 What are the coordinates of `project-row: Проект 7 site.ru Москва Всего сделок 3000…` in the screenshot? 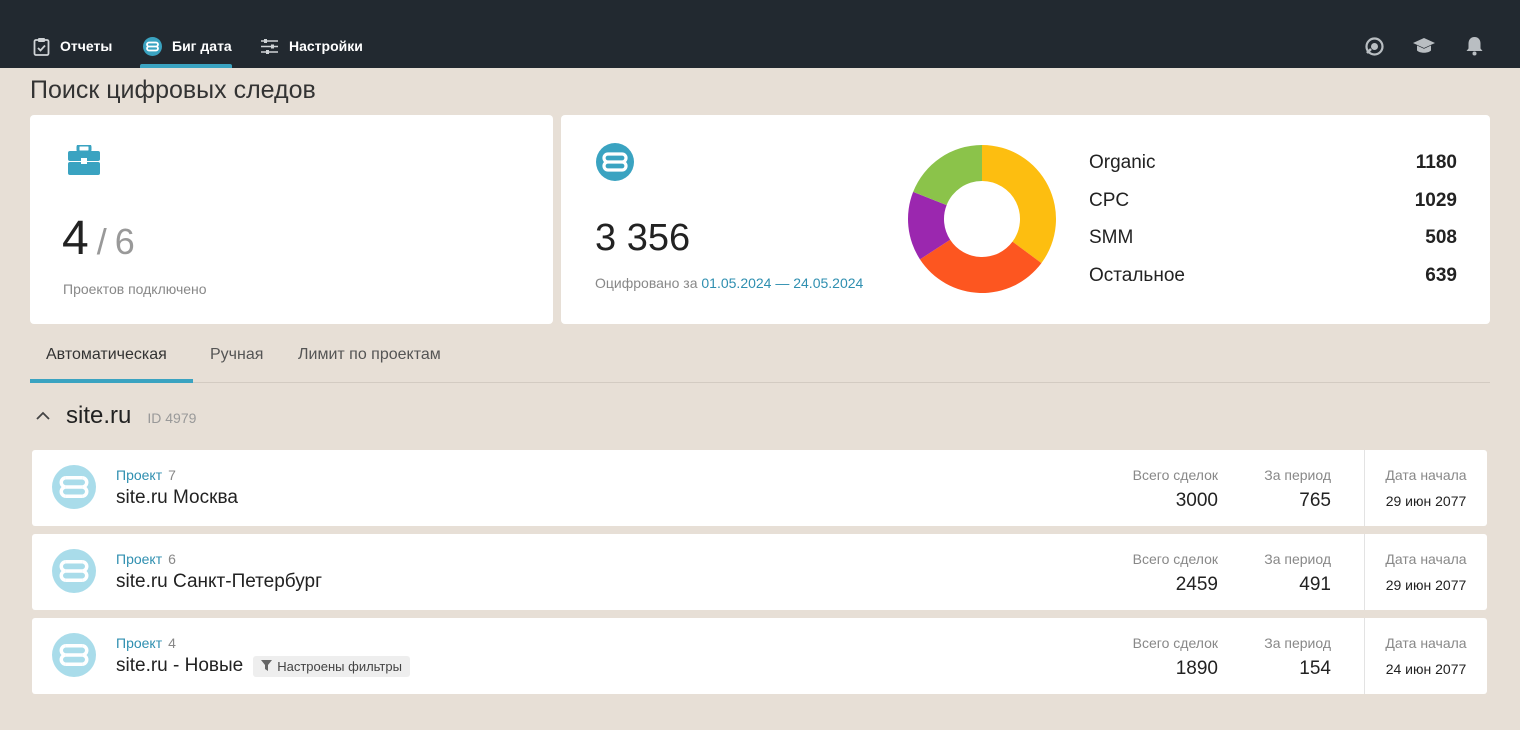 It's located at (759, 488).